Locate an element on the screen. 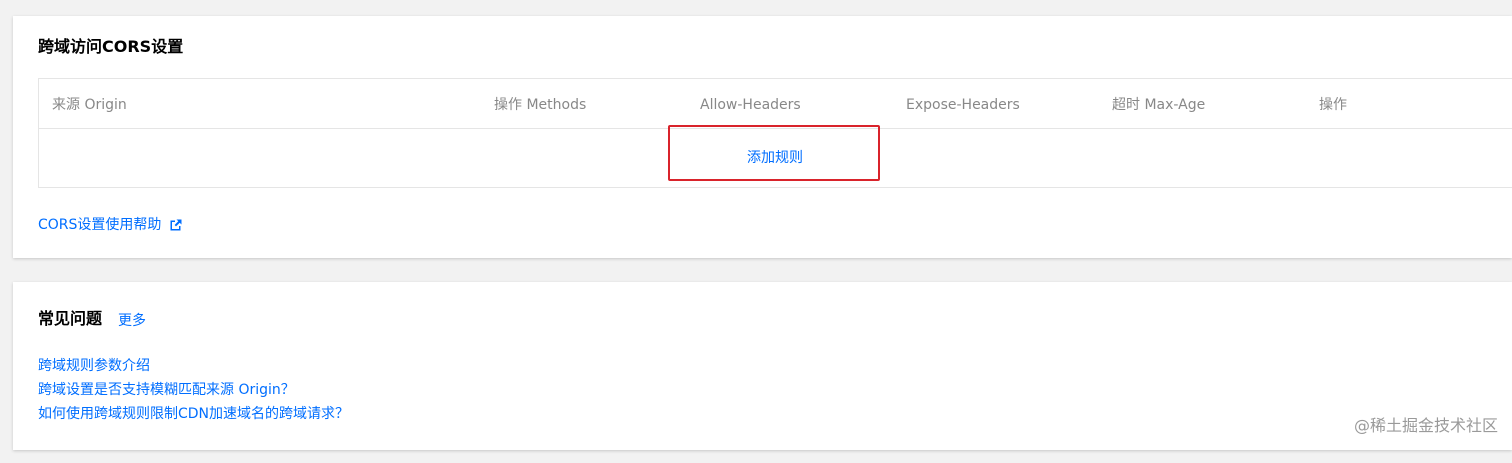  column-header-origin: 来源 Origin is located at coordinates (89, 105).